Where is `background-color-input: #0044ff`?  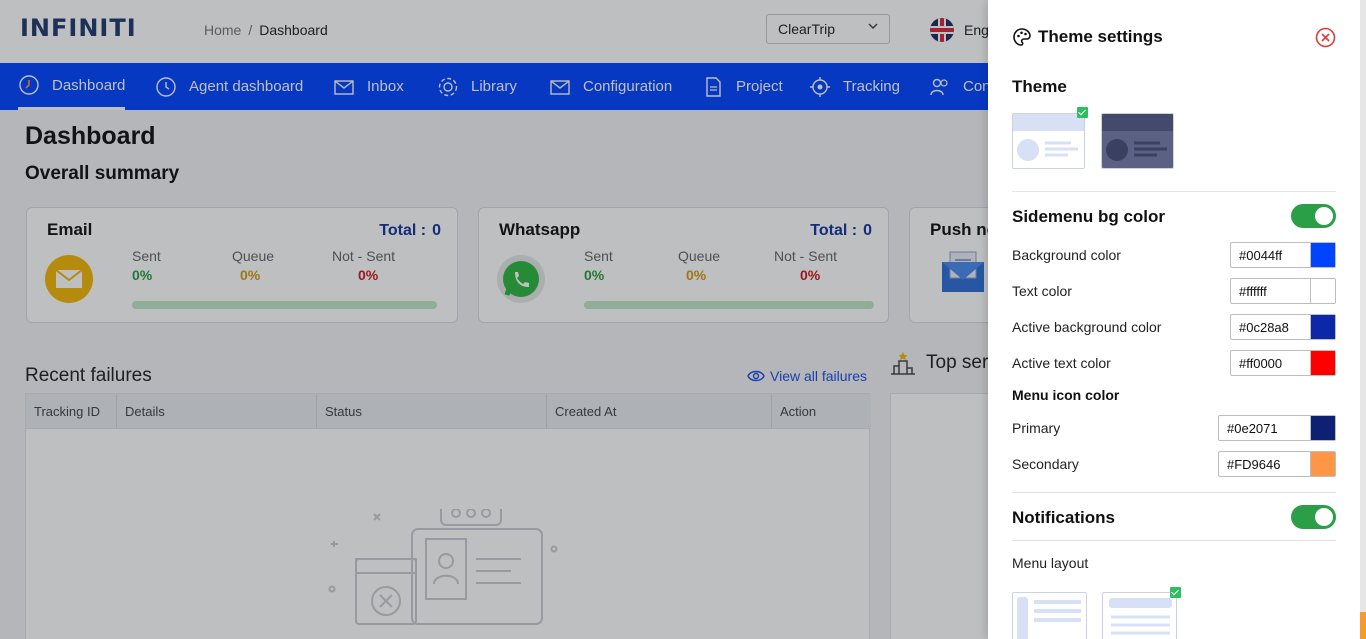 background-color-input: #0044ff is located at coordinates (1283, 255).